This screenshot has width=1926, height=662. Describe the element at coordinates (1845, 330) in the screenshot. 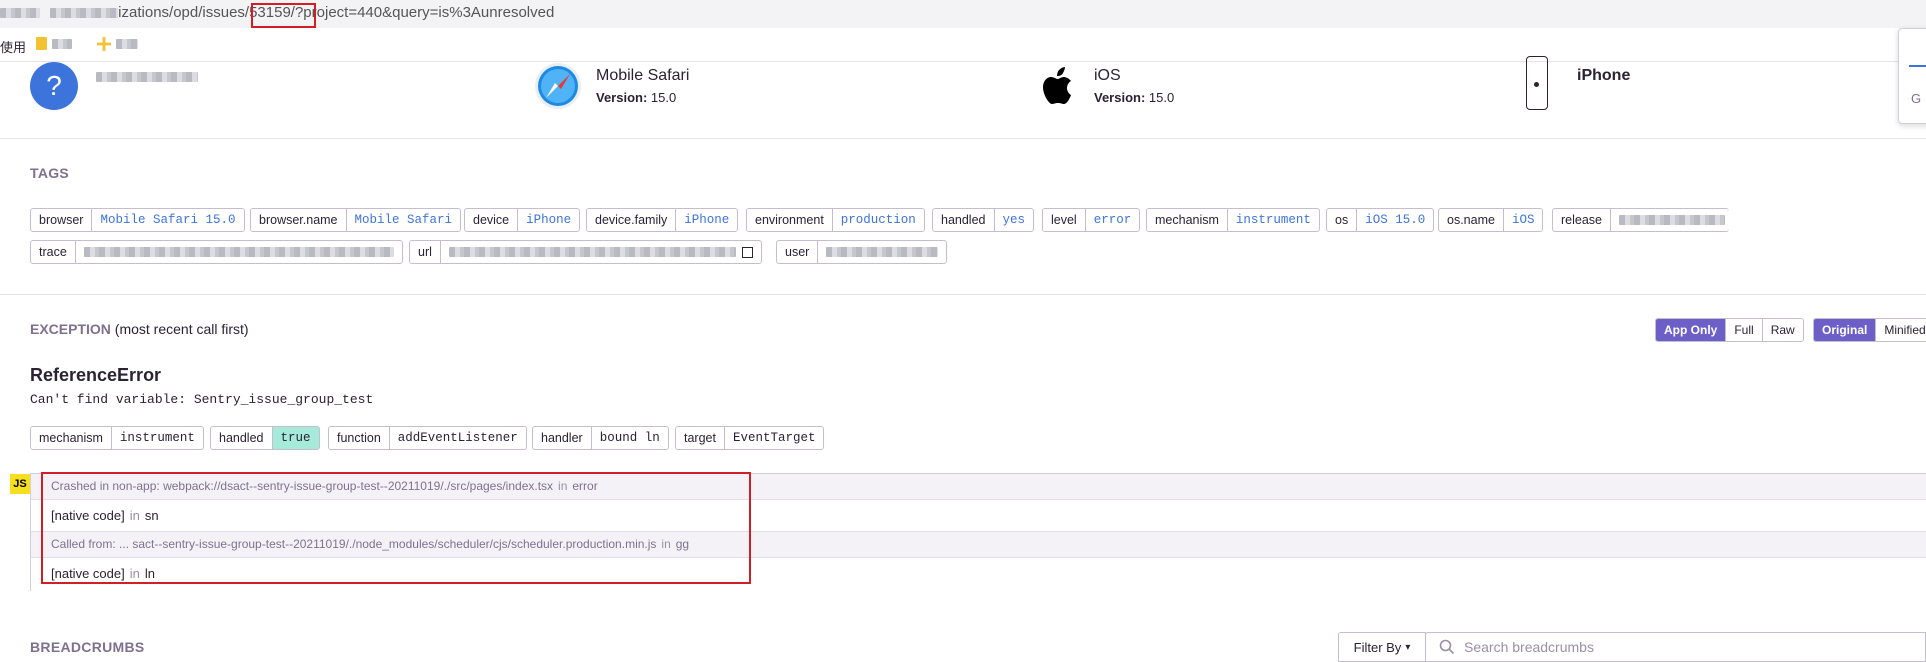

I see `original-button: Original` at that location.